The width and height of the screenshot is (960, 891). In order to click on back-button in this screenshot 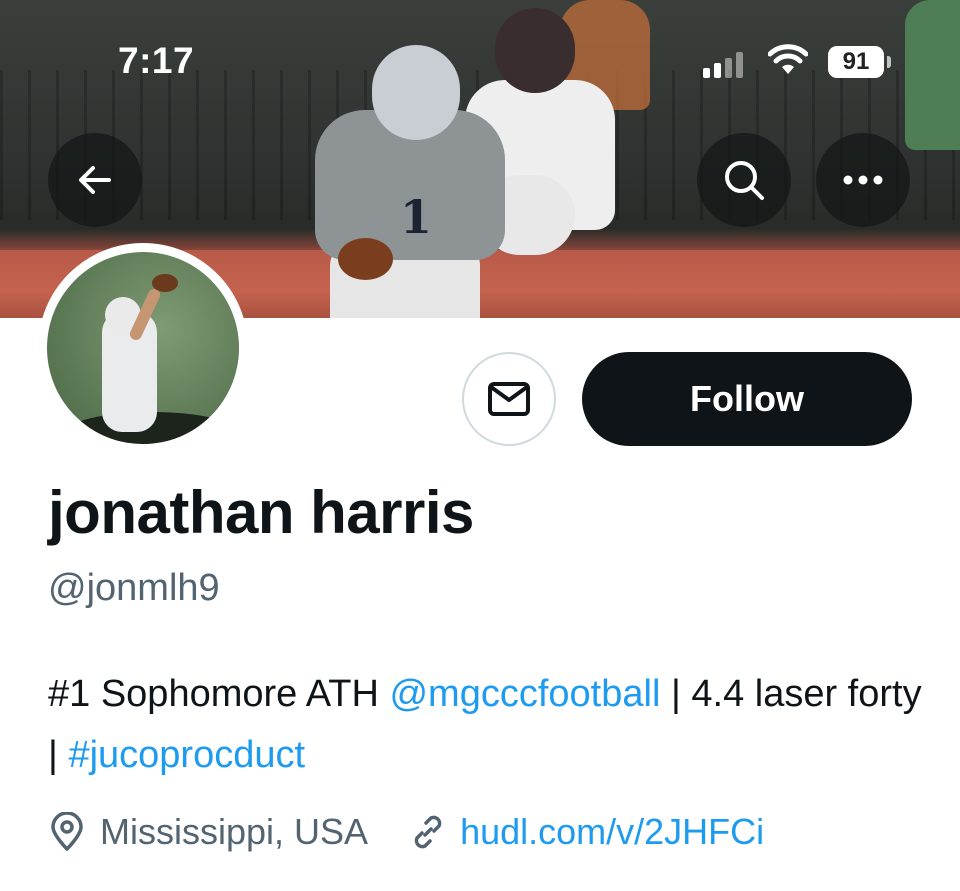, I will do `click(95, 180)`.